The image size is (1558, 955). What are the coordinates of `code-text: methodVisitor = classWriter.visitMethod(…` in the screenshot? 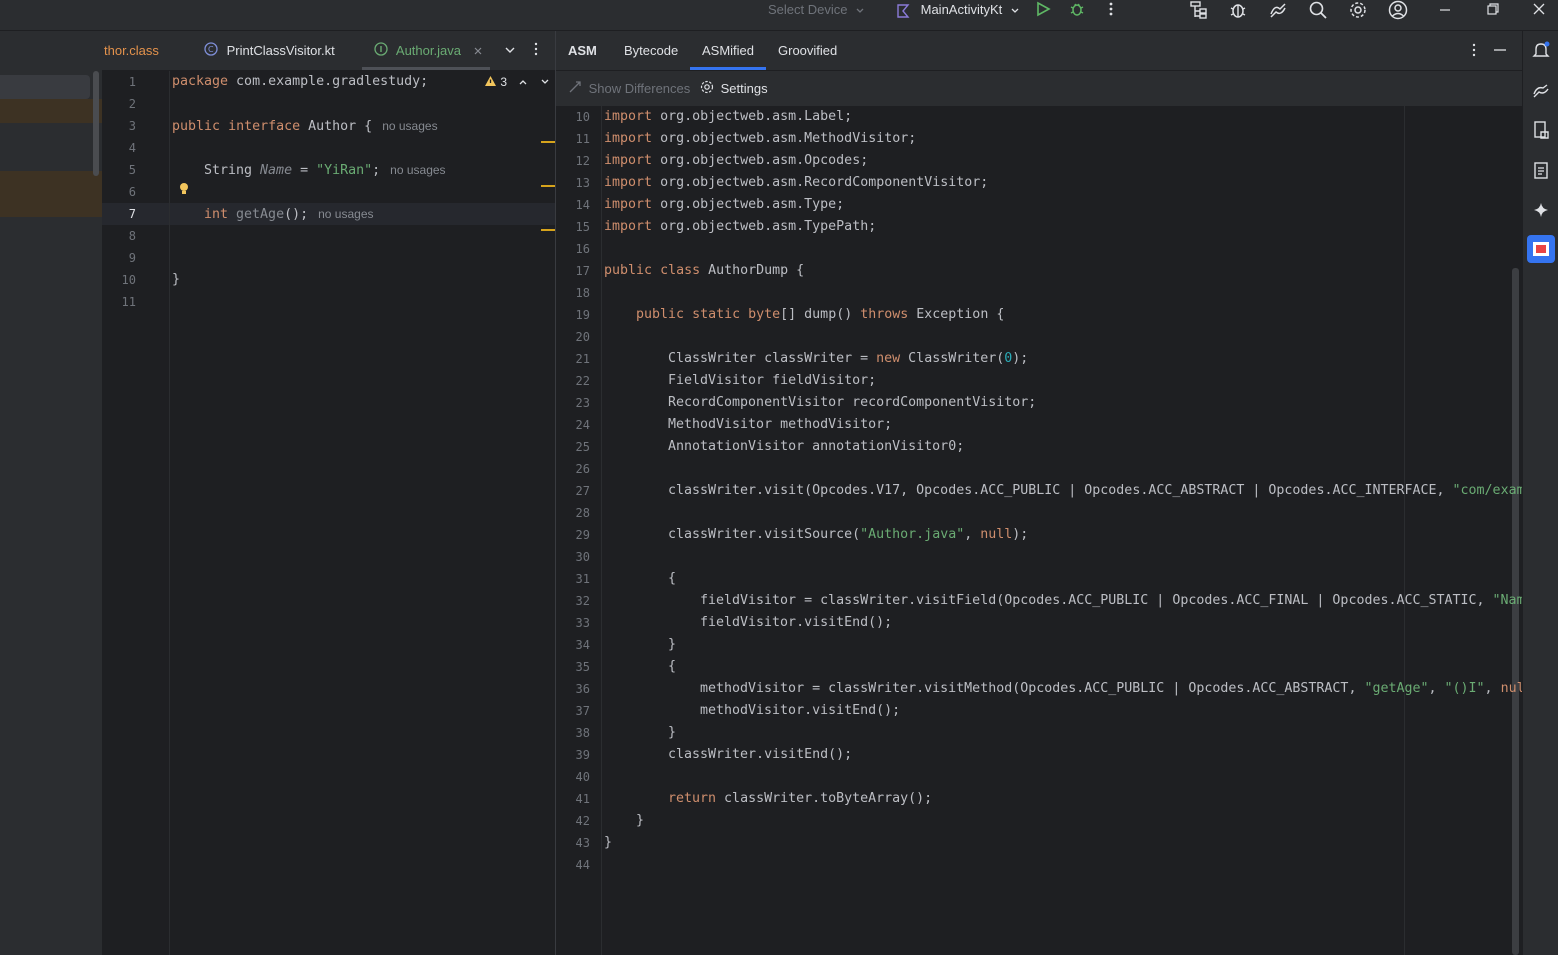 It's located at (1032, 688).